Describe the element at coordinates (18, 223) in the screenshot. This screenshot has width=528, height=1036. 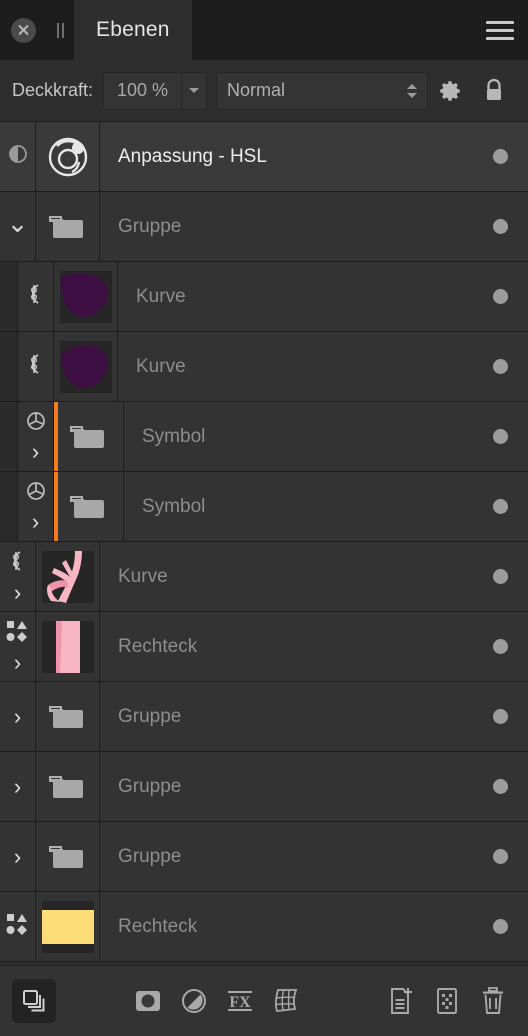
I see `collapse-chevron-down-icon: ⌄` at that location.